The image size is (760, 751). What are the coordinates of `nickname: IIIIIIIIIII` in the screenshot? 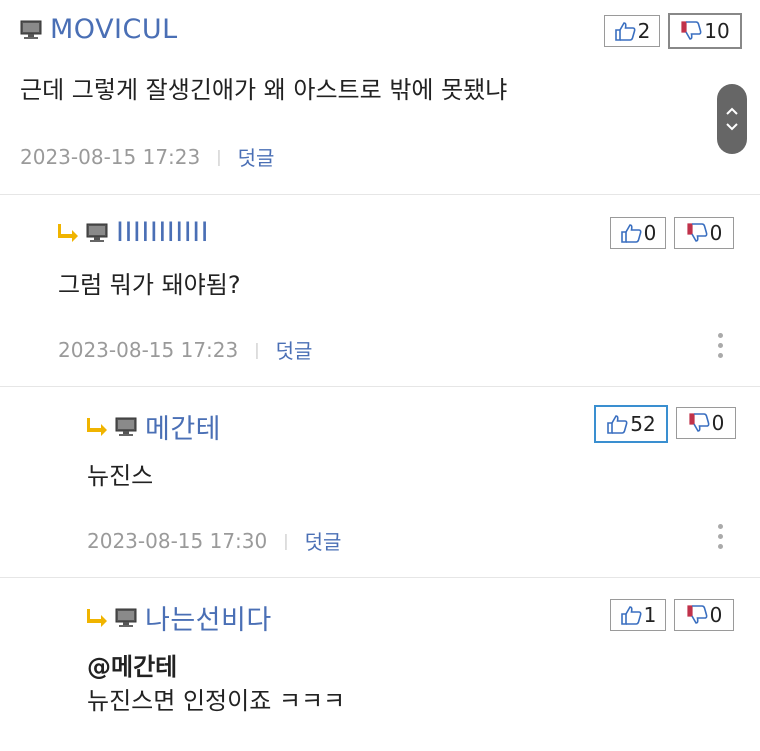 It's located at (162, 232).